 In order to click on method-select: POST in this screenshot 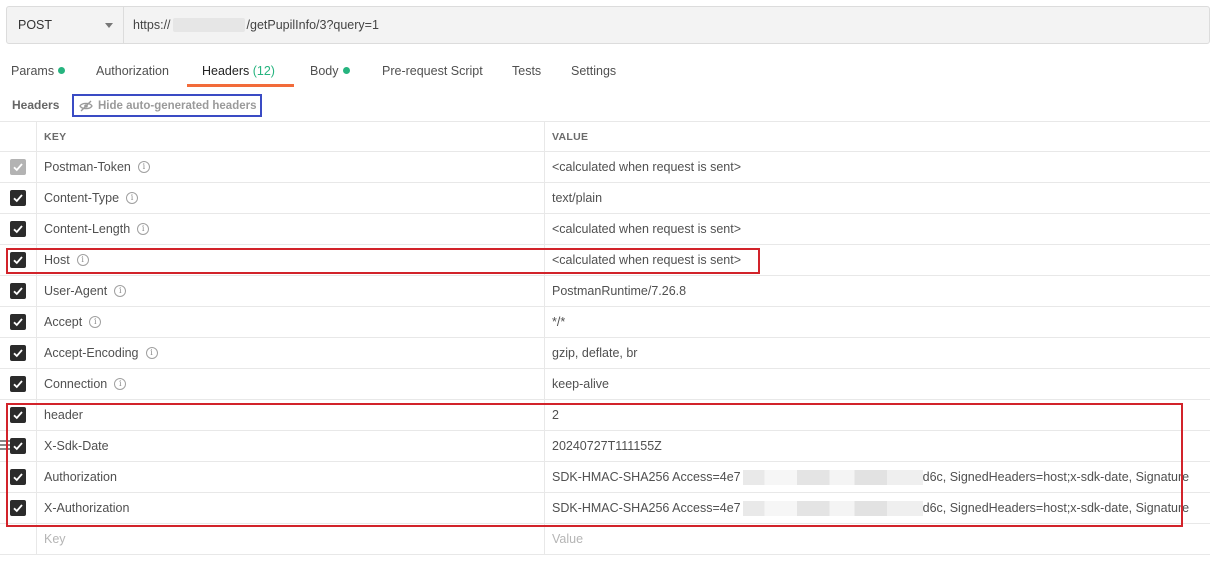, I will do `click(65, 25)`.